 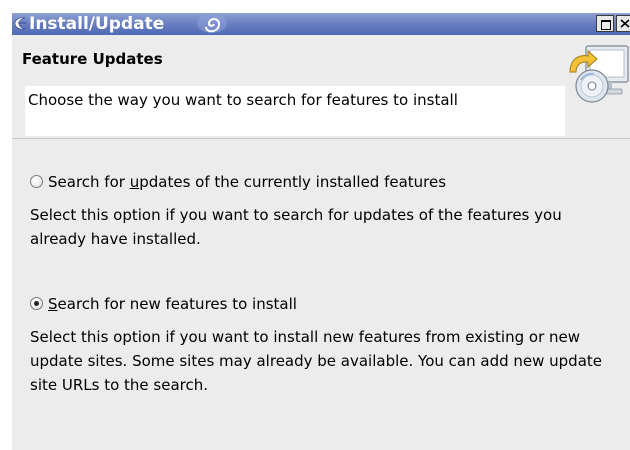 I want to click on search-new-features-radio, so click(x=36, y=303).